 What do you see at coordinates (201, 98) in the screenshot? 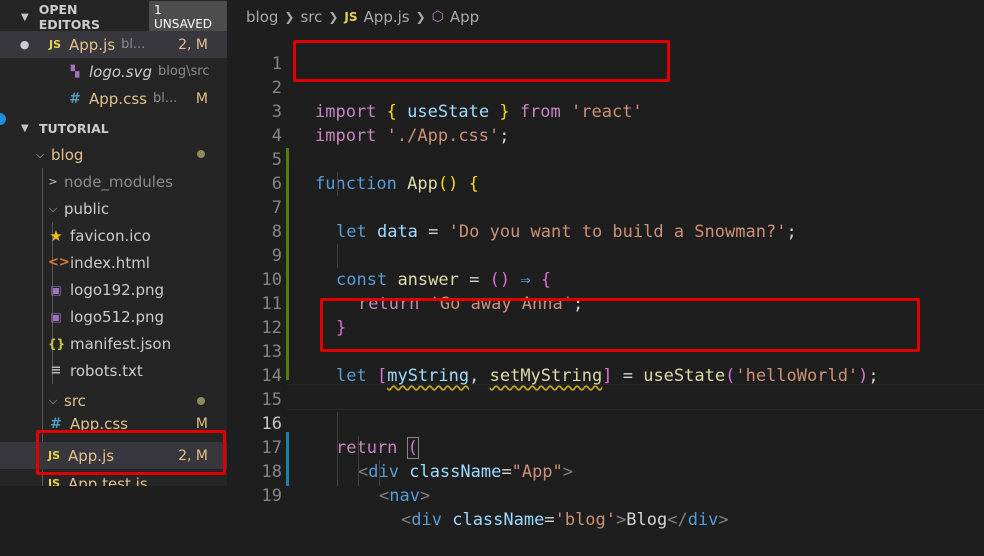
I see `git-status: M` at bounding box center [201, 98].